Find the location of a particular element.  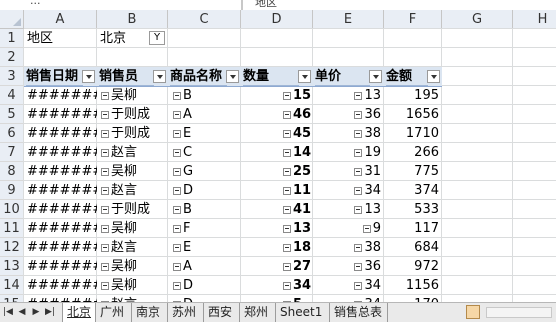

row-header-8: 8 is located at coordinates (12, 171).